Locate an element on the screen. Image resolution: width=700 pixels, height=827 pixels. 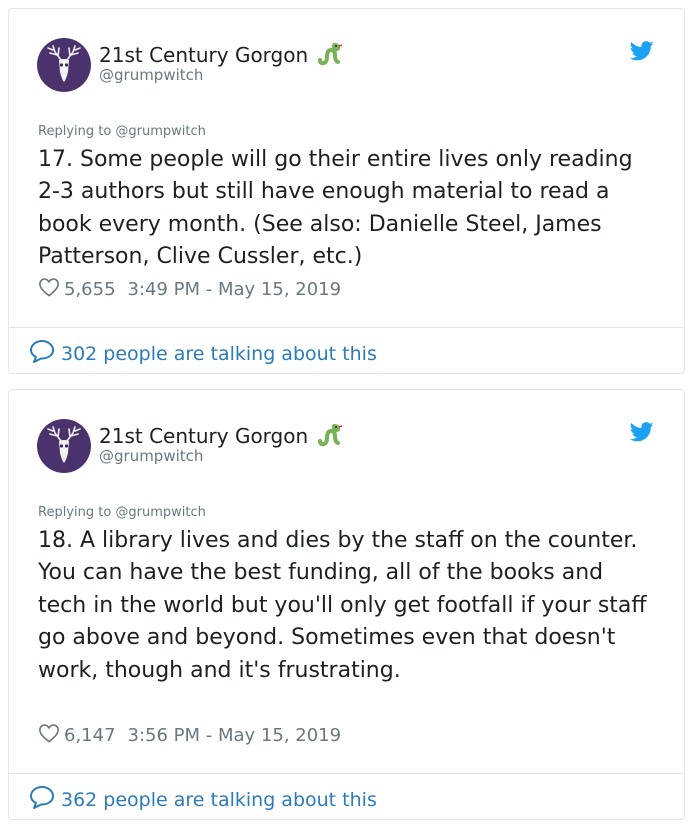
timestamp: 3:49 PM - May 15, 2019 is located at coordinates (235, 289).